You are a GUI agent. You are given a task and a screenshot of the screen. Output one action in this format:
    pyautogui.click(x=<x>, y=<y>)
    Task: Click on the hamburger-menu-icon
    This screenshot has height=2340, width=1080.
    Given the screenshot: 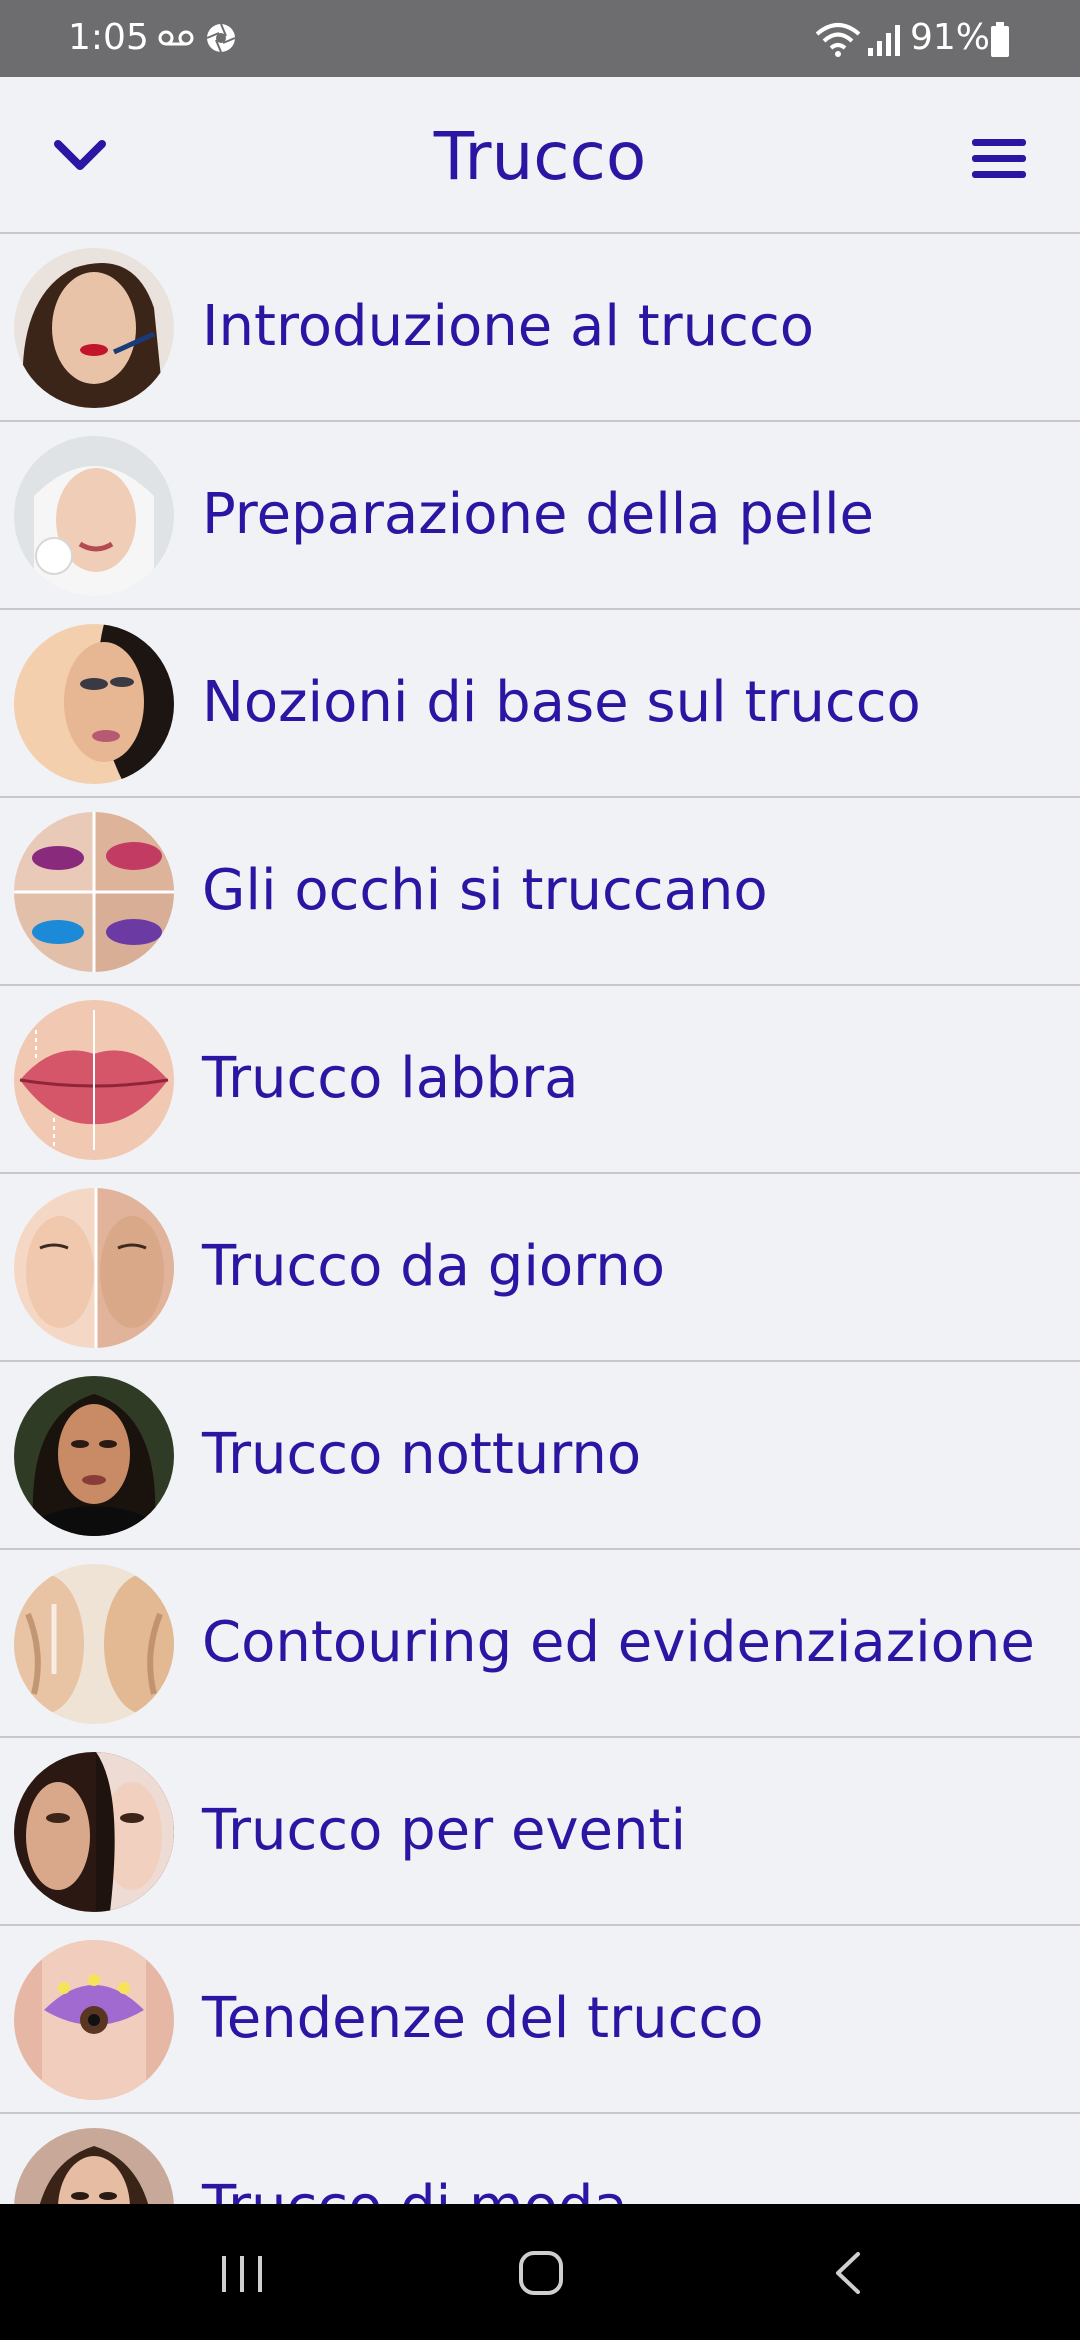 What is the action you would take?
    pyautogui.click(x=999, y=159)
    